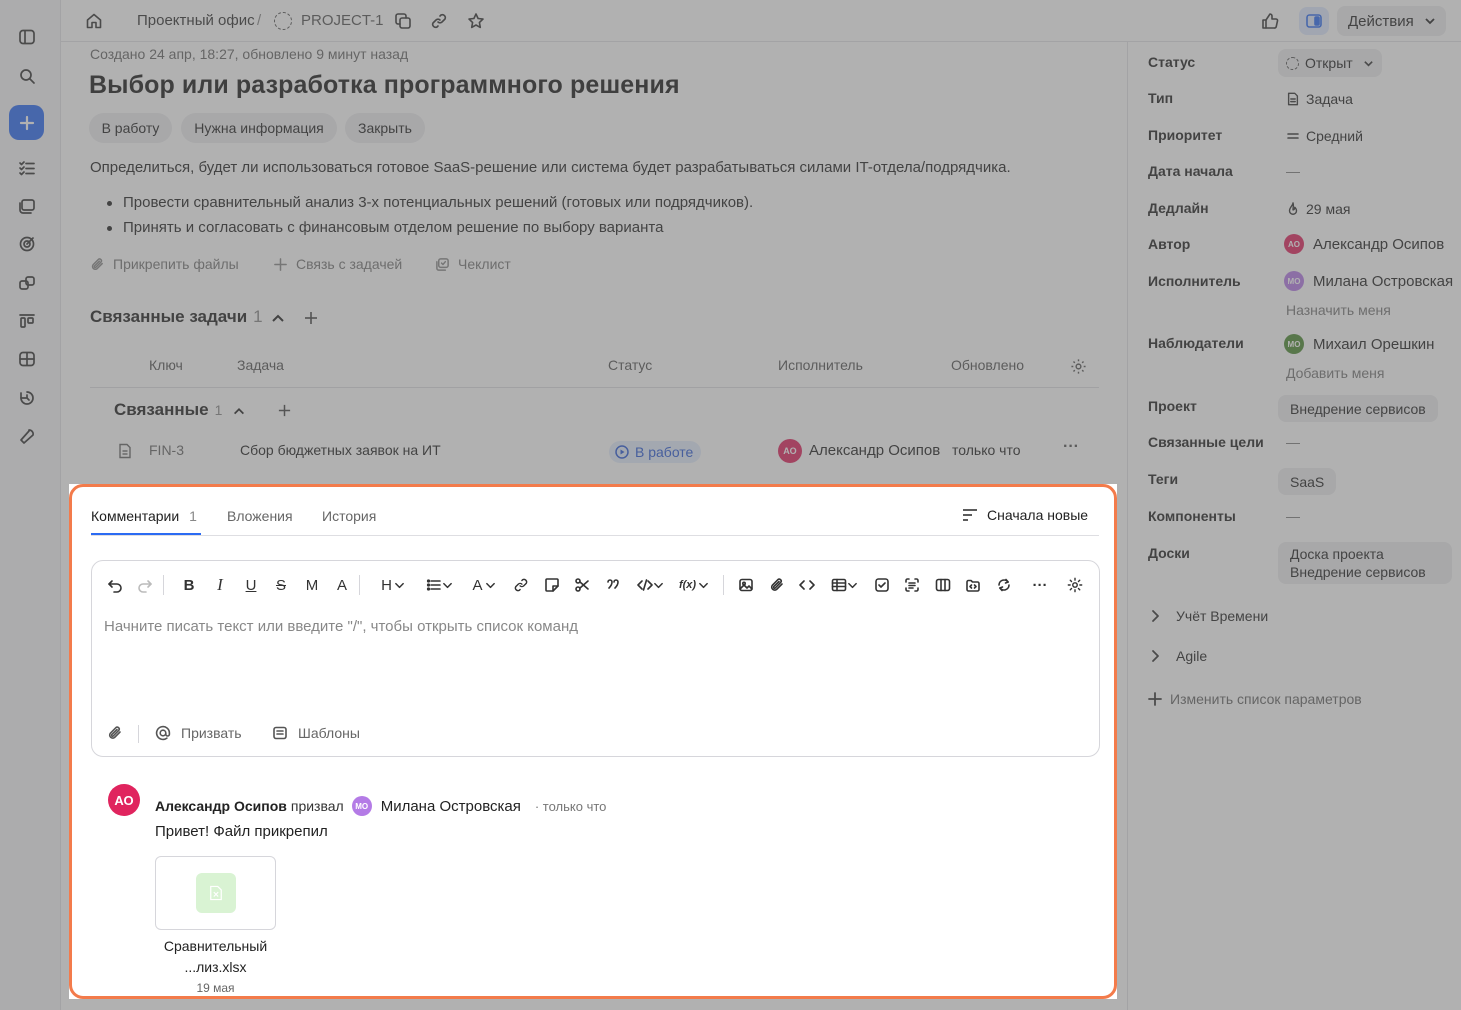 The width and height of the screenshot is (1461, 1010). What do you see at coordinates (26, 75) in the screenshot?
I see `search-icon` at bounding box center [26, 75].